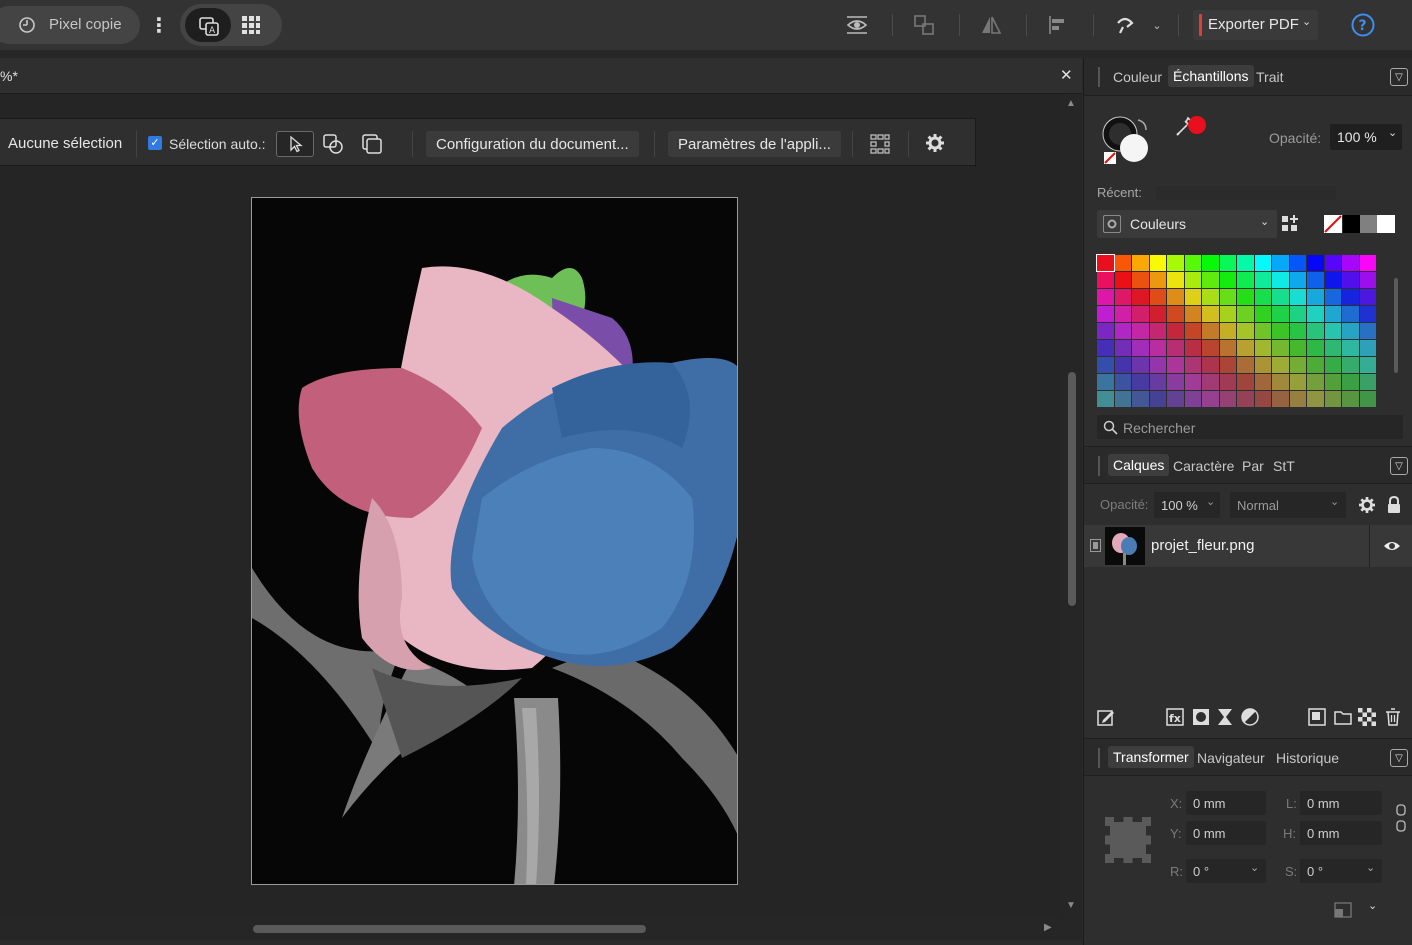  I want to click on tab-transformer: Transformer, so click(1151, 757).